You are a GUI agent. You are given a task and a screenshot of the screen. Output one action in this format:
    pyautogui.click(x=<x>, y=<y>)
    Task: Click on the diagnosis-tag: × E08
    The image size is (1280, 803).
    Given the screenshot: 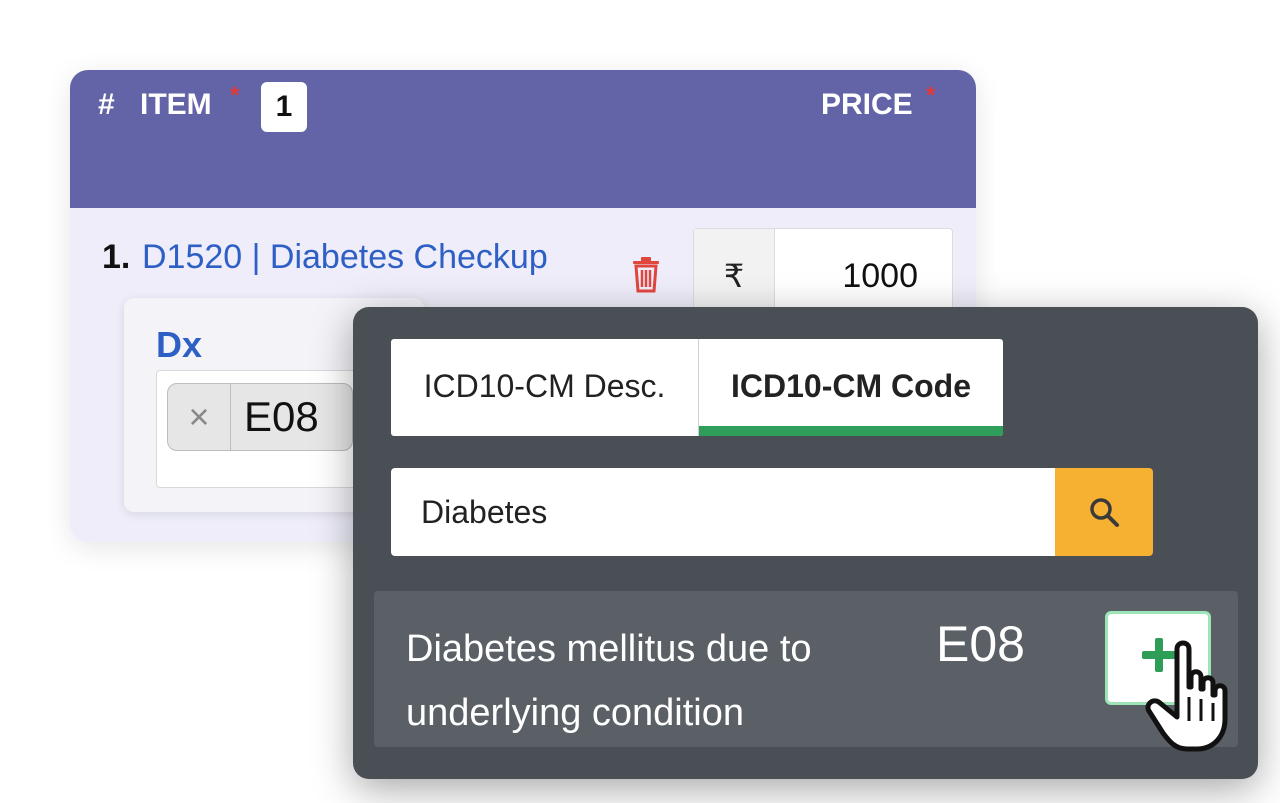 What is the action you would take?
    pyautogui.click(x=260, y=417)
    